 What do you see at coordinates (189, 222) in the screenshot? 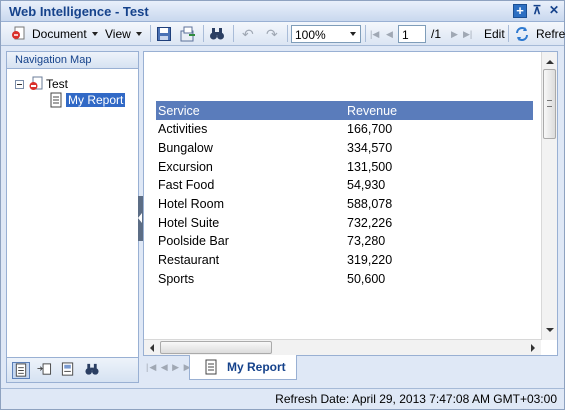
I see `cell-service: Hotel Suite` at bounding box center [189, 222].